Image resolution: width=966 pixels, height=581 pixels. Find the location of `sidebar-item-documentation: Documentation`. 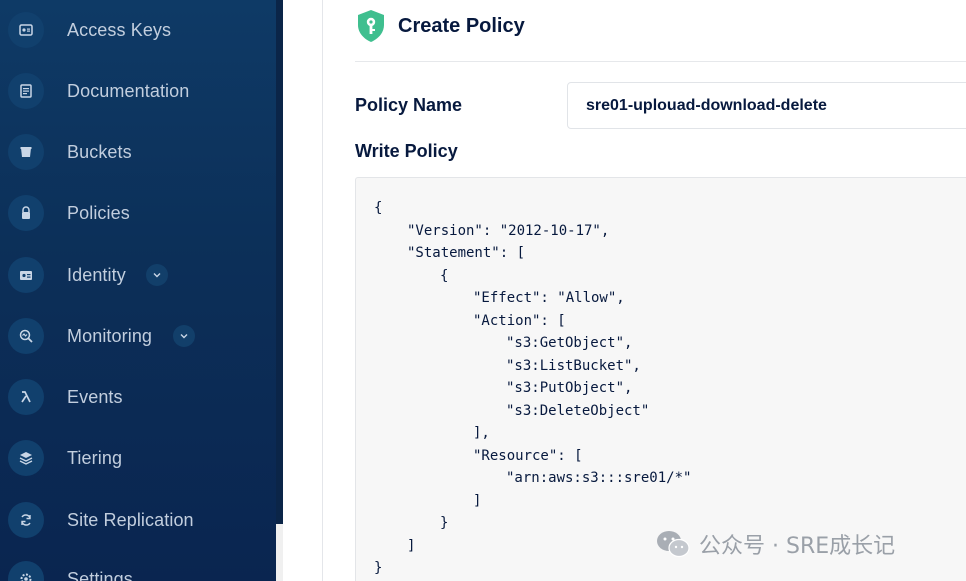

sidebar-item-documentation: Documentation is located at coordinates (138, 91).